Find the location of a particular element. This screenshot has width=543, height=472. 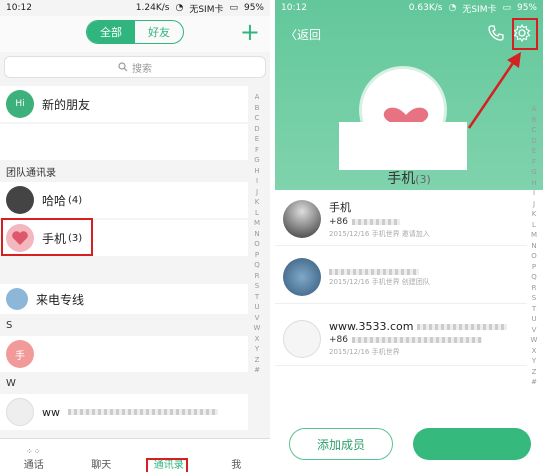

member-phone: +86 is located at coordinates (418, 340).